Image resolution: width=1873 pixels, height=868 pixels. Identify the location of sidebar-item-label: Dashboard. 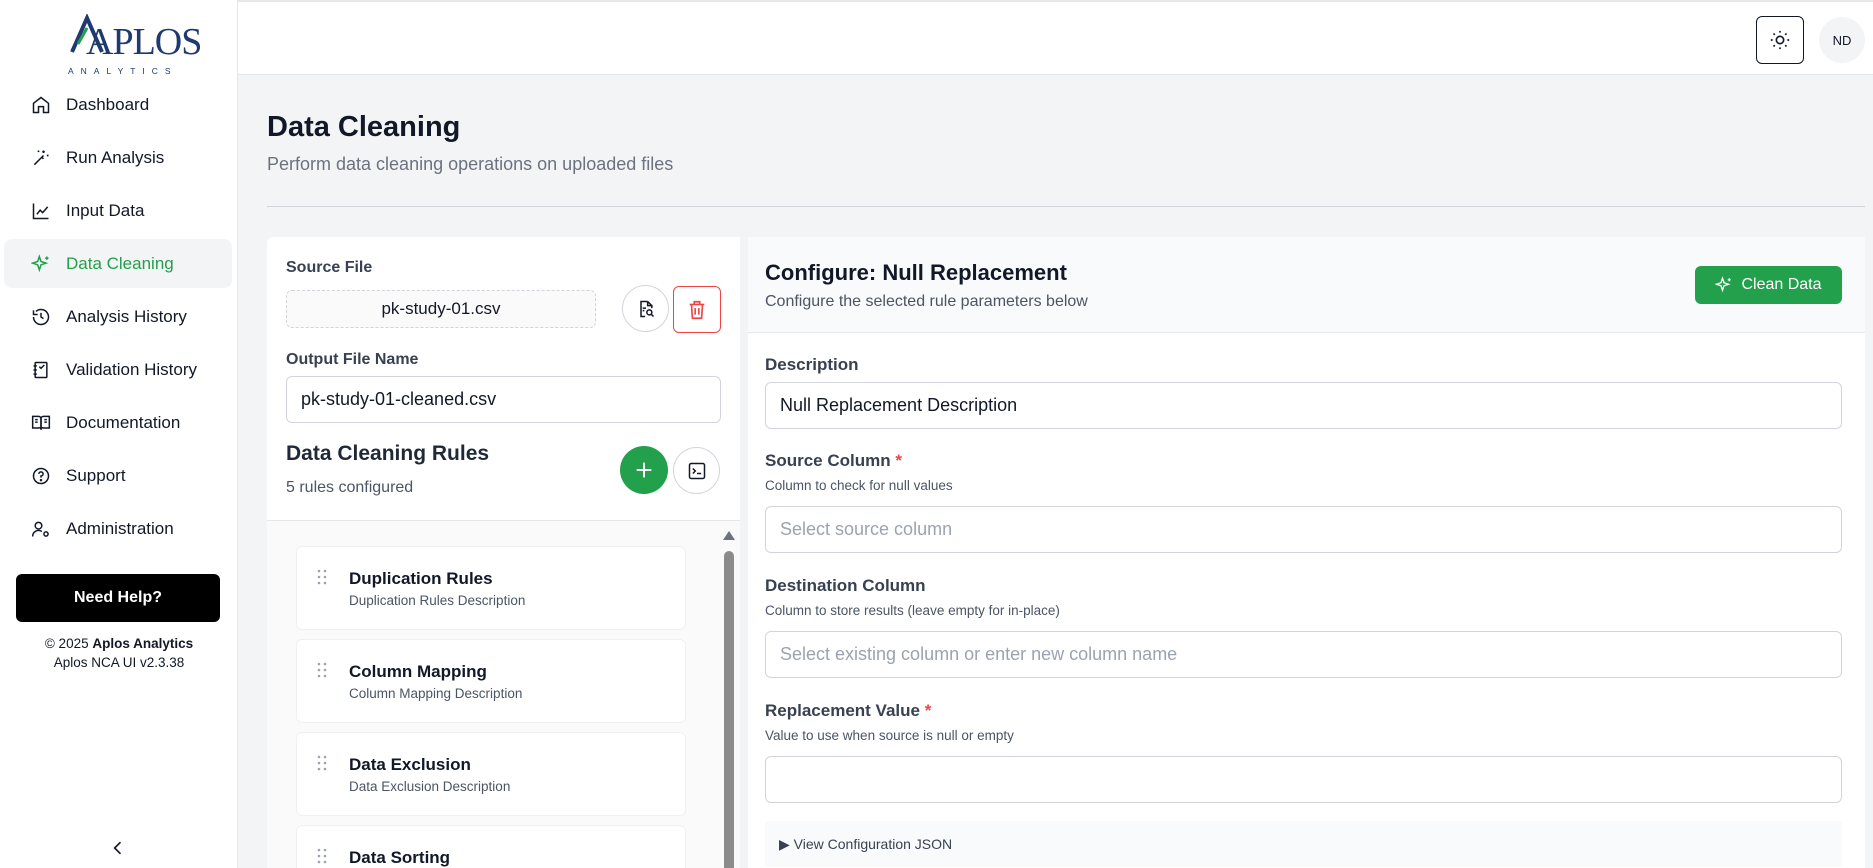
(108, 104).